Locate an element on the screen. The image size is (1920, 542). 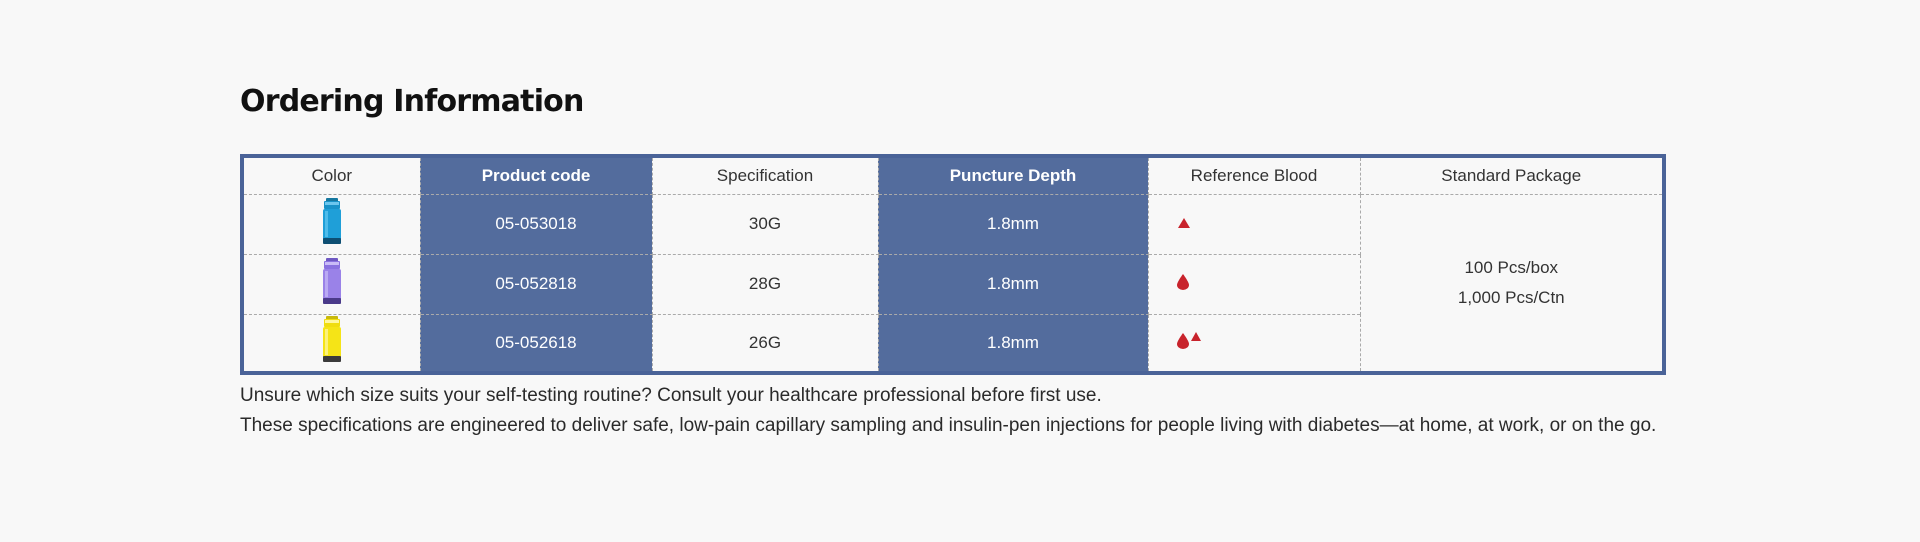
header-specification: Specification is located at coordinates (765, 175).